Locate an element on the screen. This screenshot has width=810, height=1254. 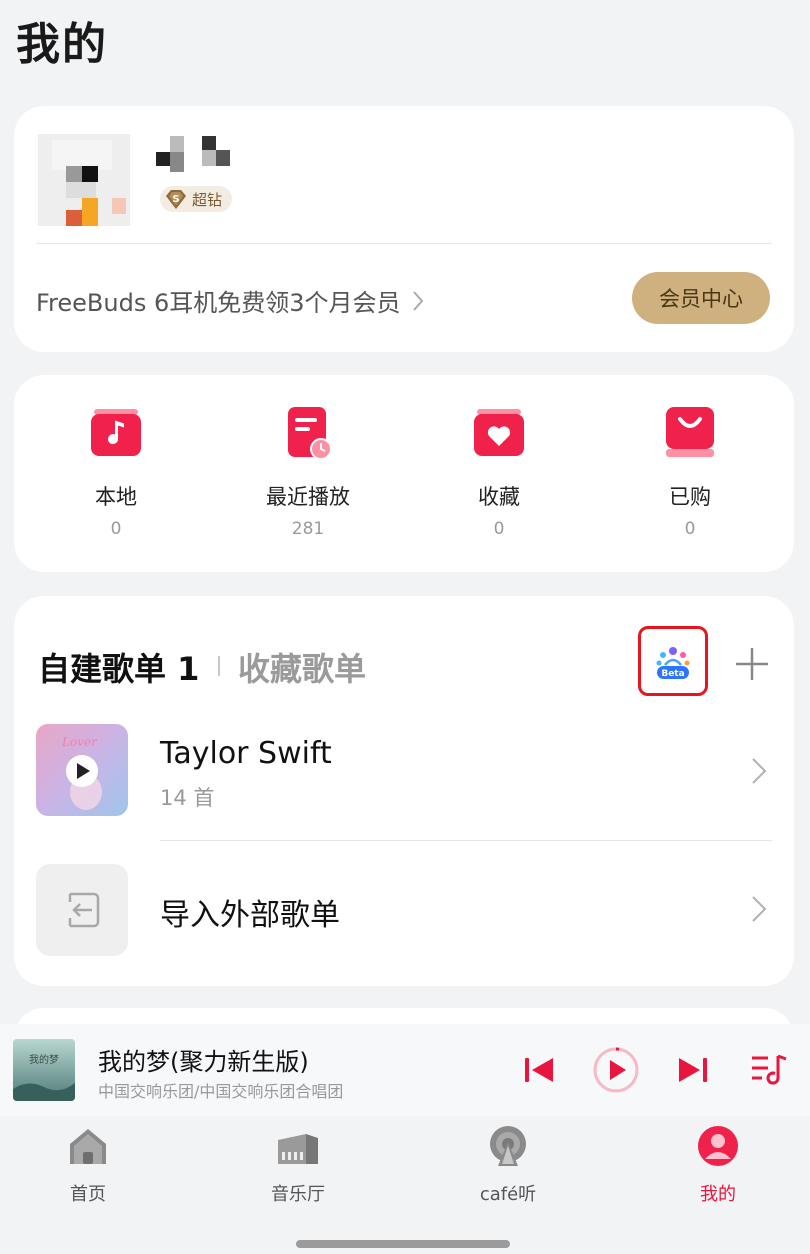
import-playlist-row is located at coordinates (404, 910).